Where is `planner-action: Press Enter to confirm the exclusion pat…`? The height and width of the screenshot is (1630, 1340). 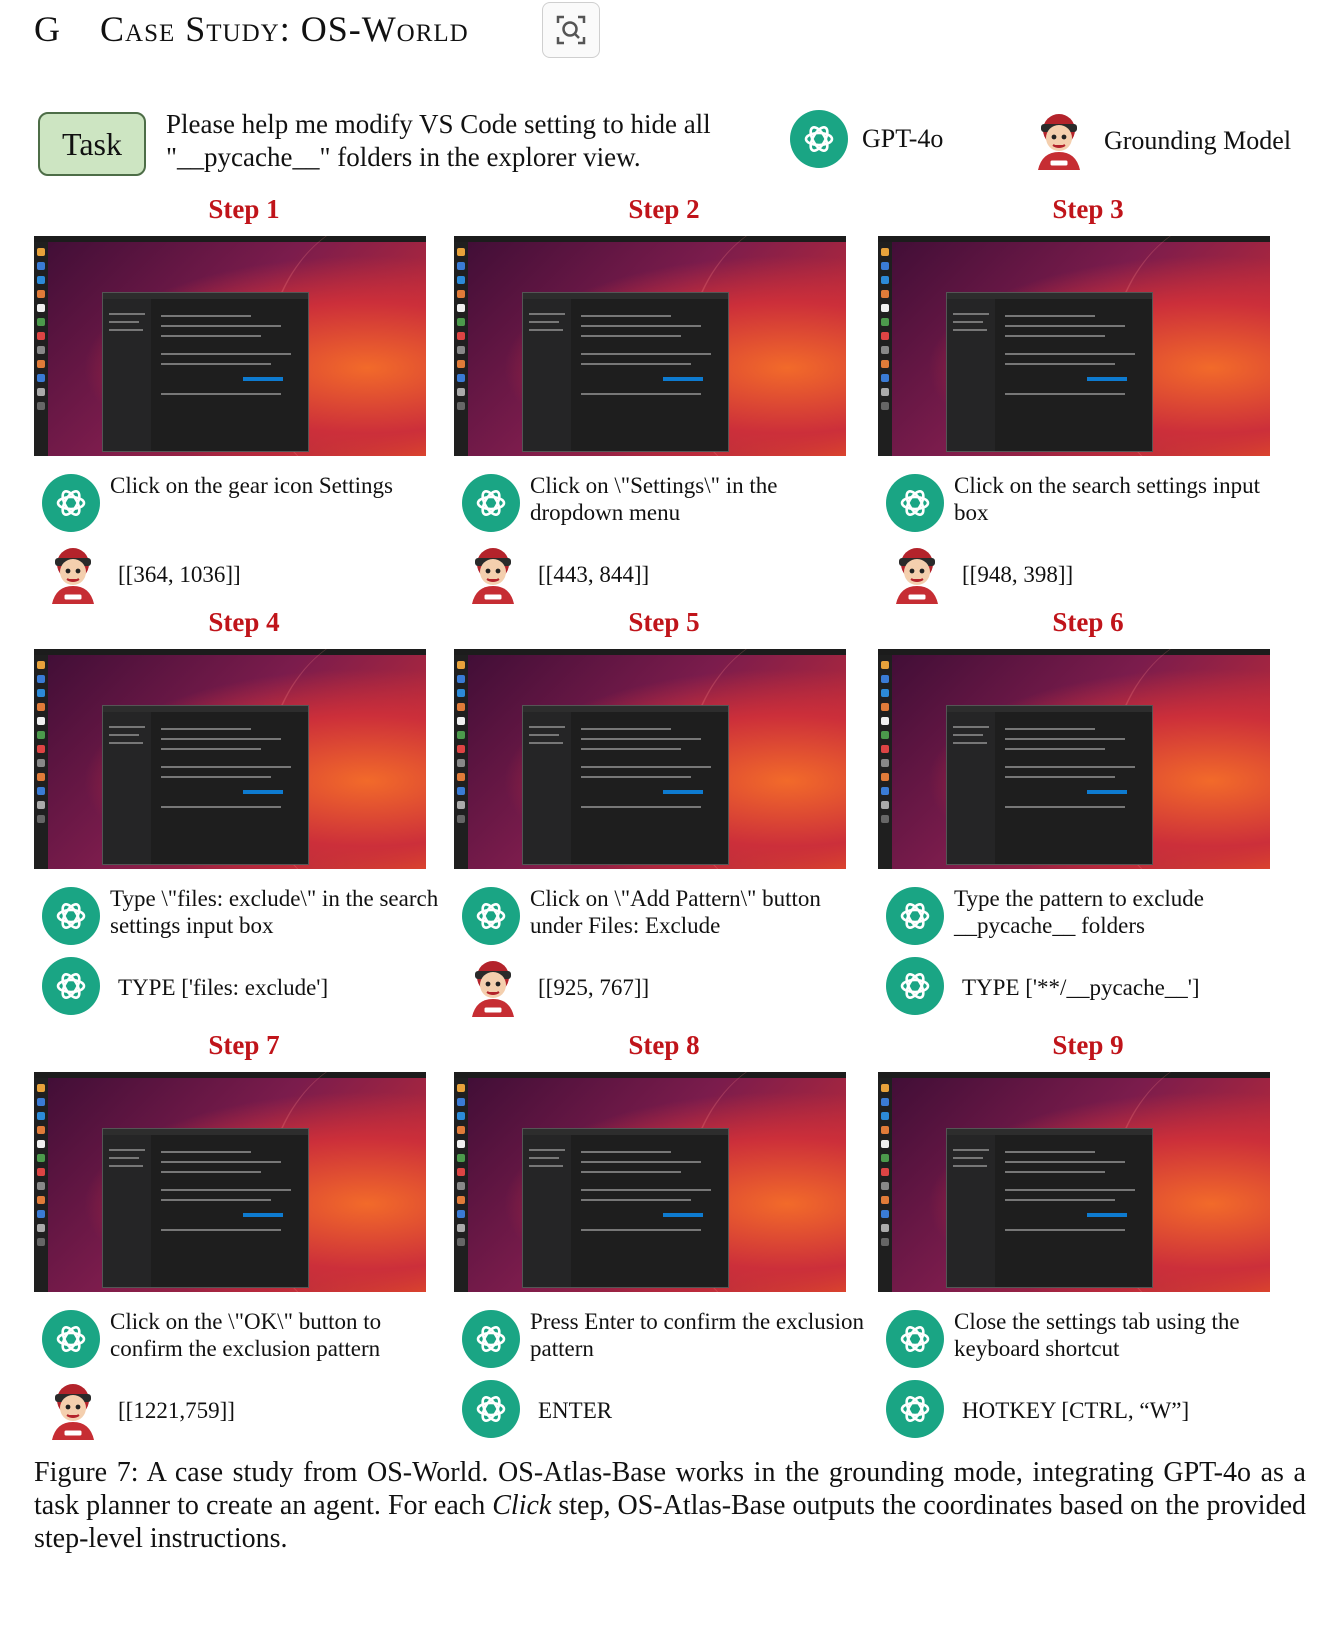 planner-action: Press Enter to confirm the exclusion pat… is located at coordinates (664, 1340).